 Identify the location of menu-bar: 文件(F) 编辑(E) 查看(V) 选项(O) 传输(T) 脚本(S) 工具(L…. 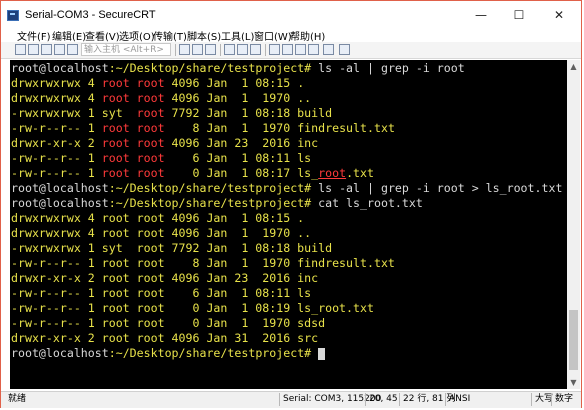
(291, 35).